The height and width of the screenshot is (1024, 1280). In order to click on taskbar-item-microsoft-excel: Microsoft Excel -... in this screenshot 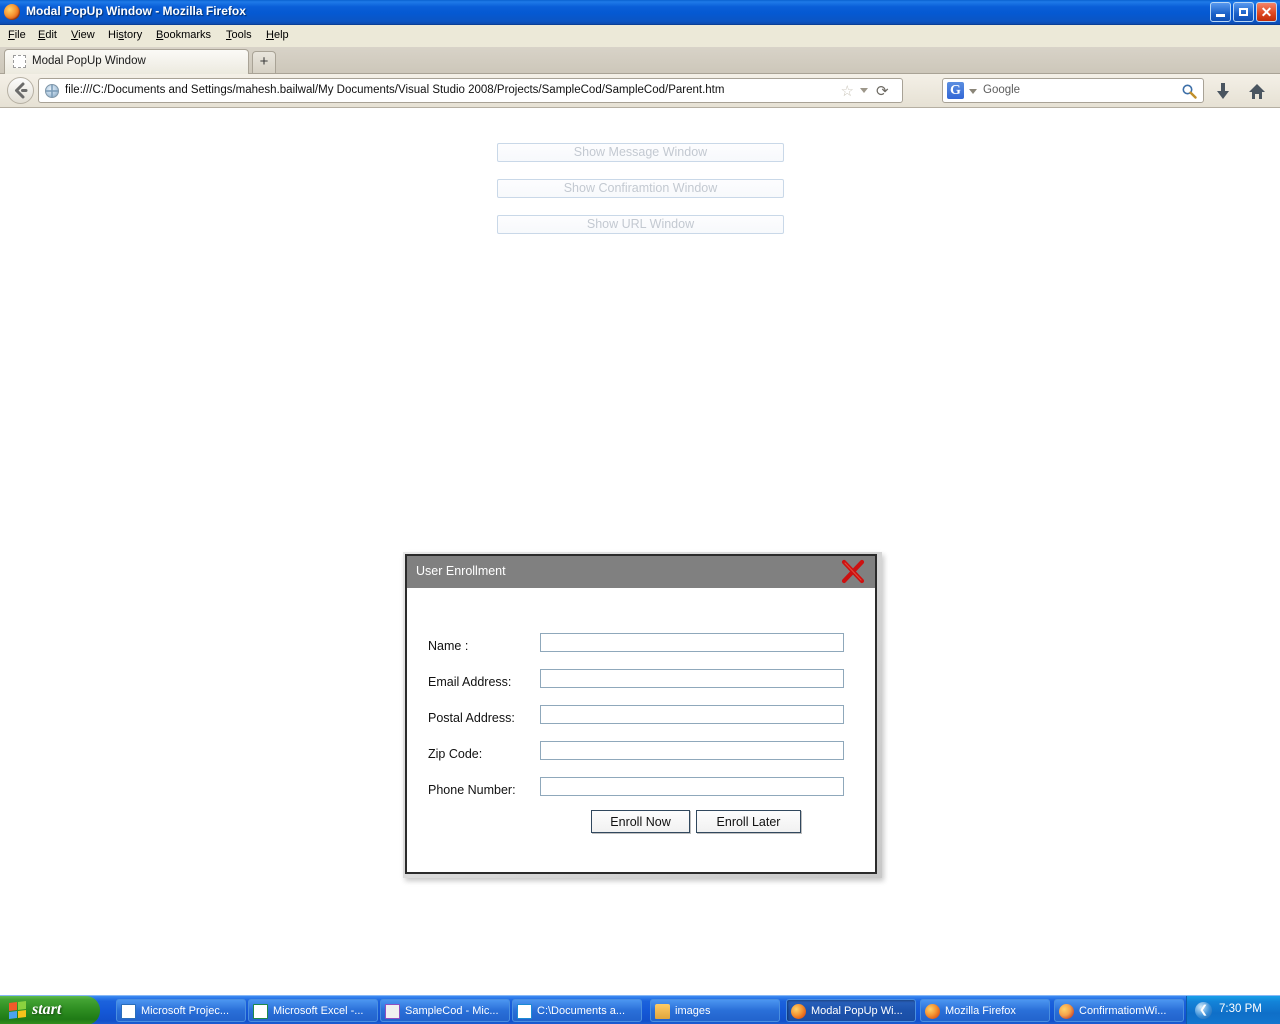, I will do `click(313, 1010)`.